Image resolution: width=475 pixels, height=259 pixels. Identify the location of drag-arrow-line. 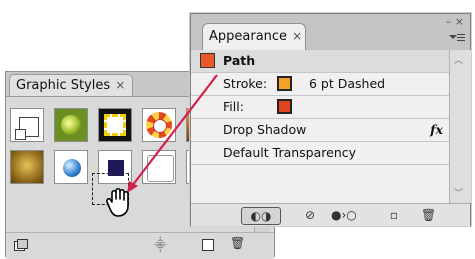
(174, 130).